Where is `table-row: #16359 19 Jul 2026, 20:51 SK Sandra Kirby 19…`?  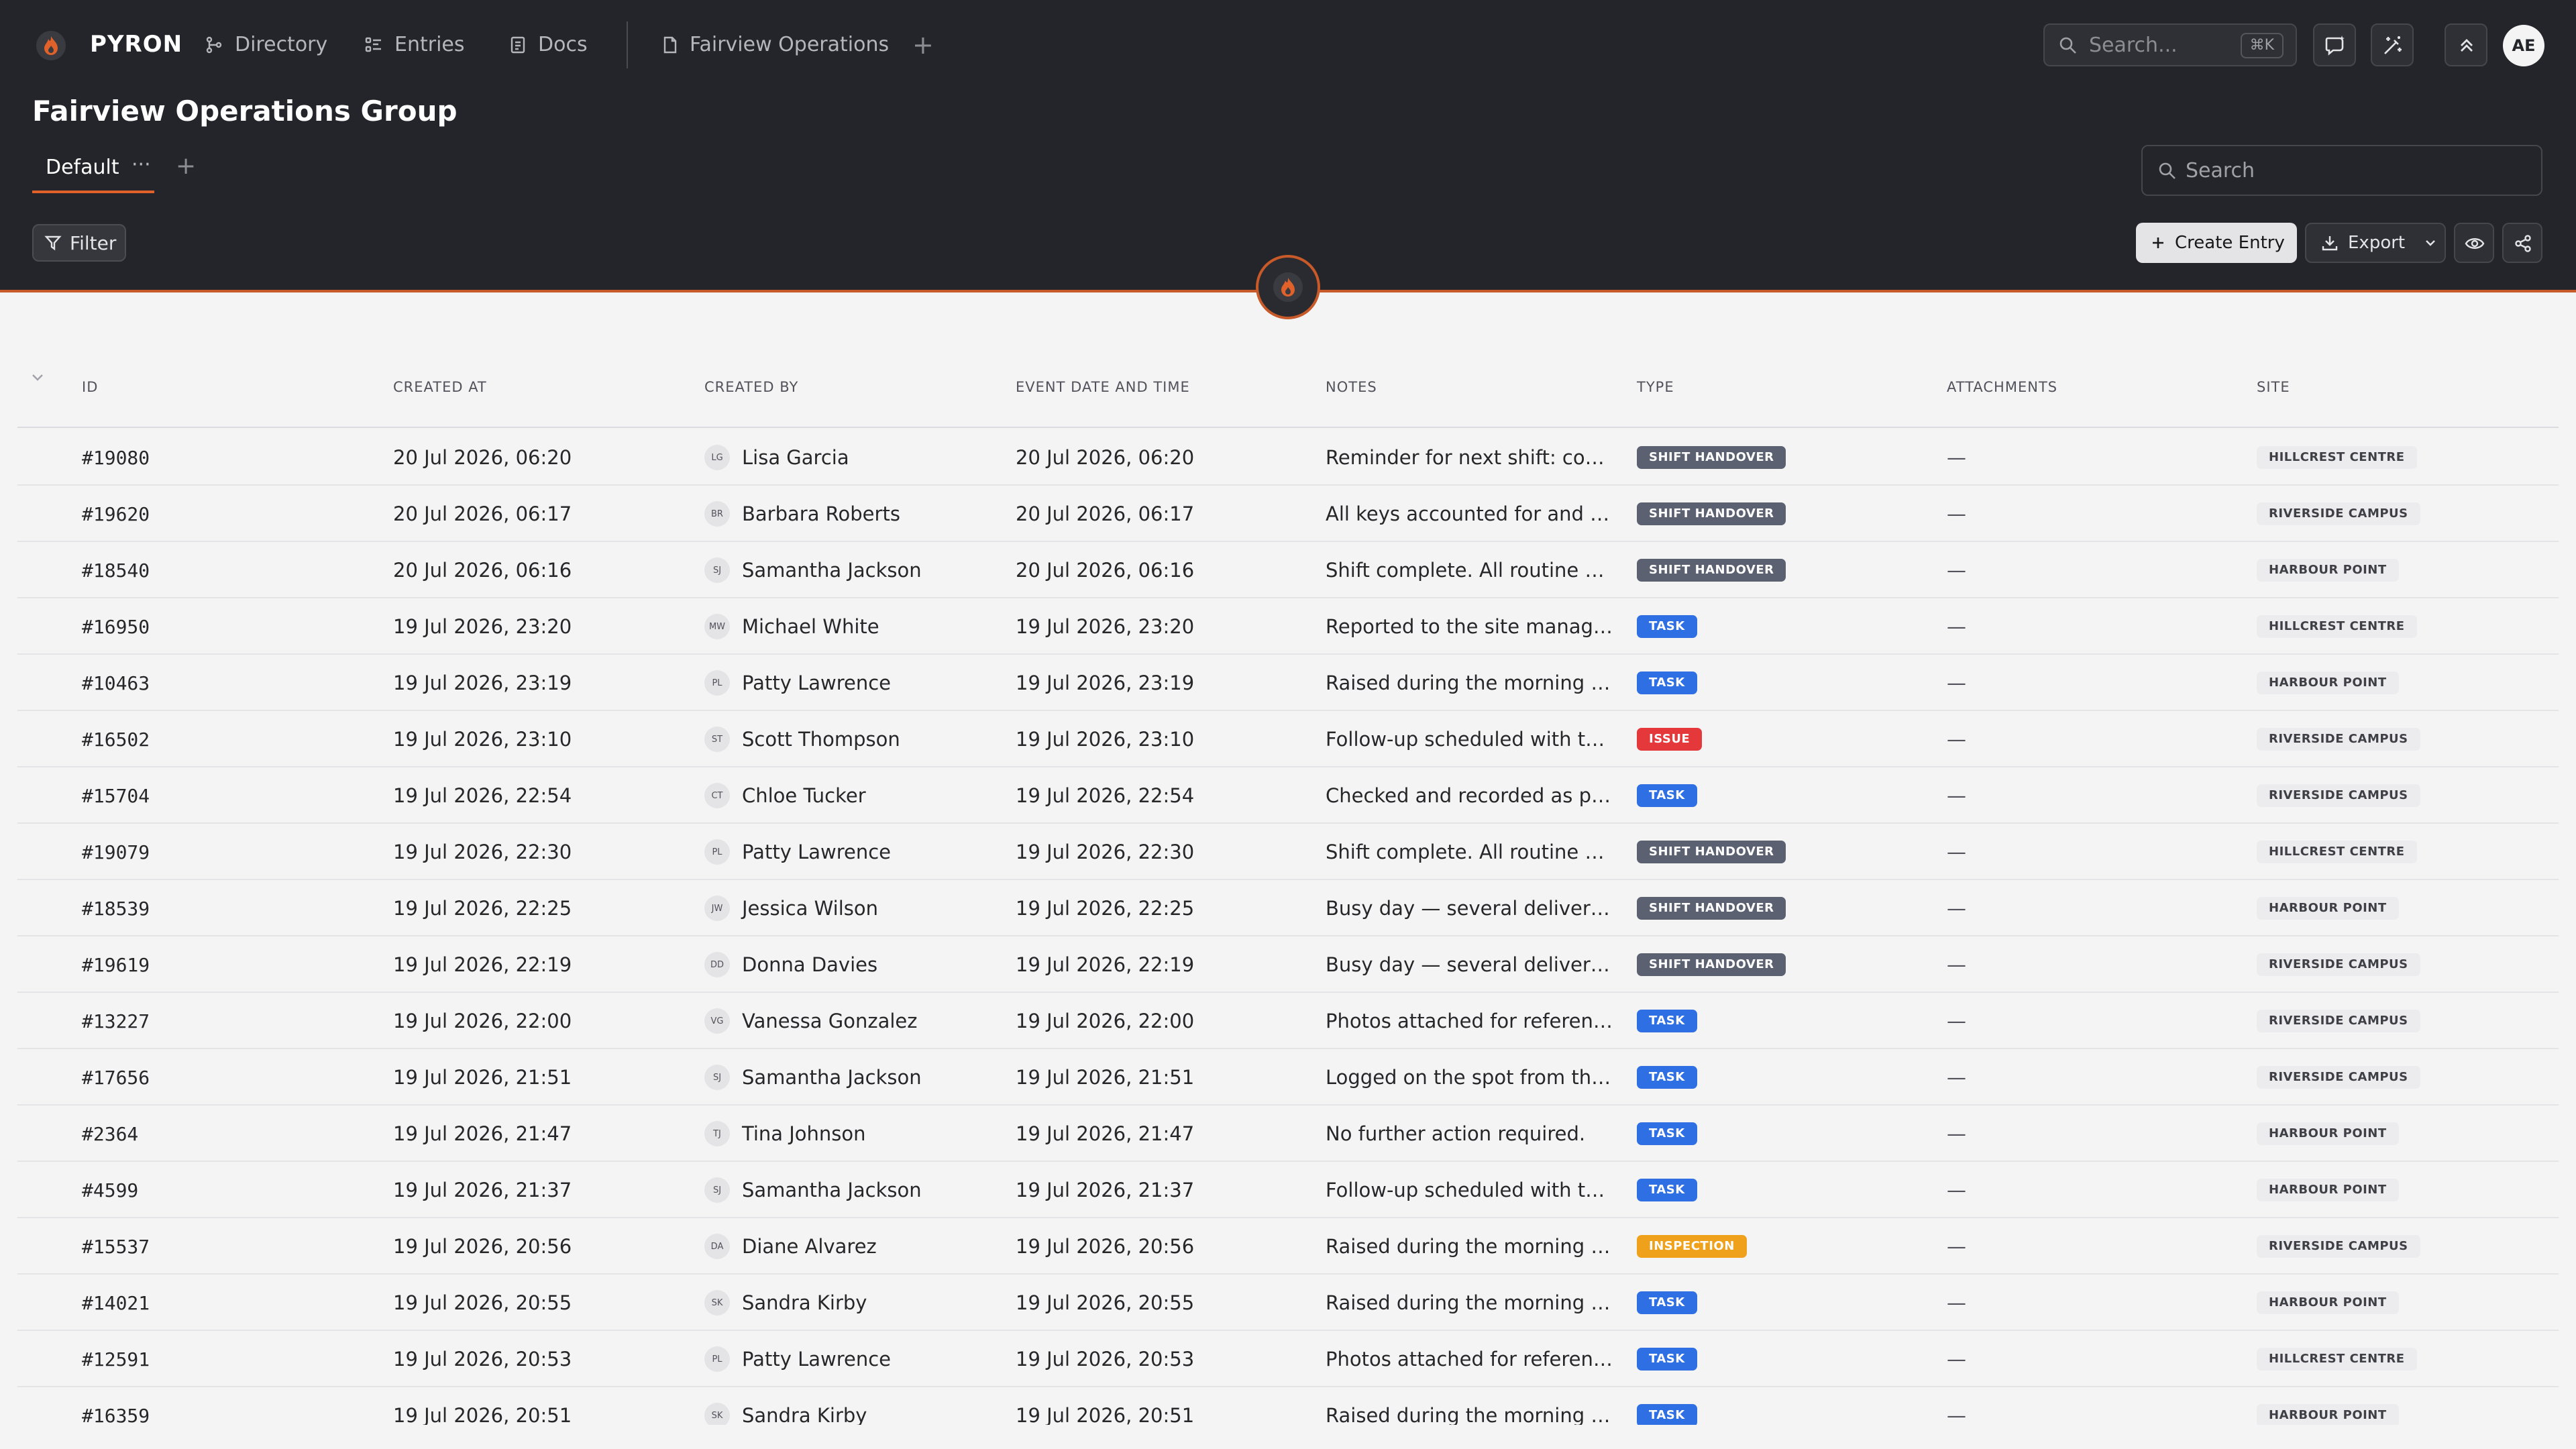
table-row: #16359 19 Jul 2026, 20:51 SK Sandra Kirby 19… is located at coordinates (1288, 1406).